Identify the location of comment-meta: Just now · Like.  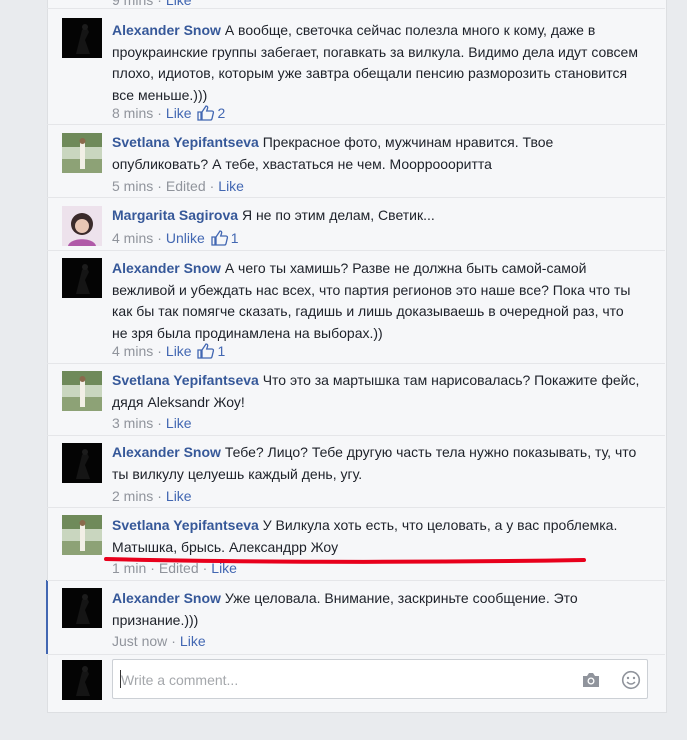
(159, 641).